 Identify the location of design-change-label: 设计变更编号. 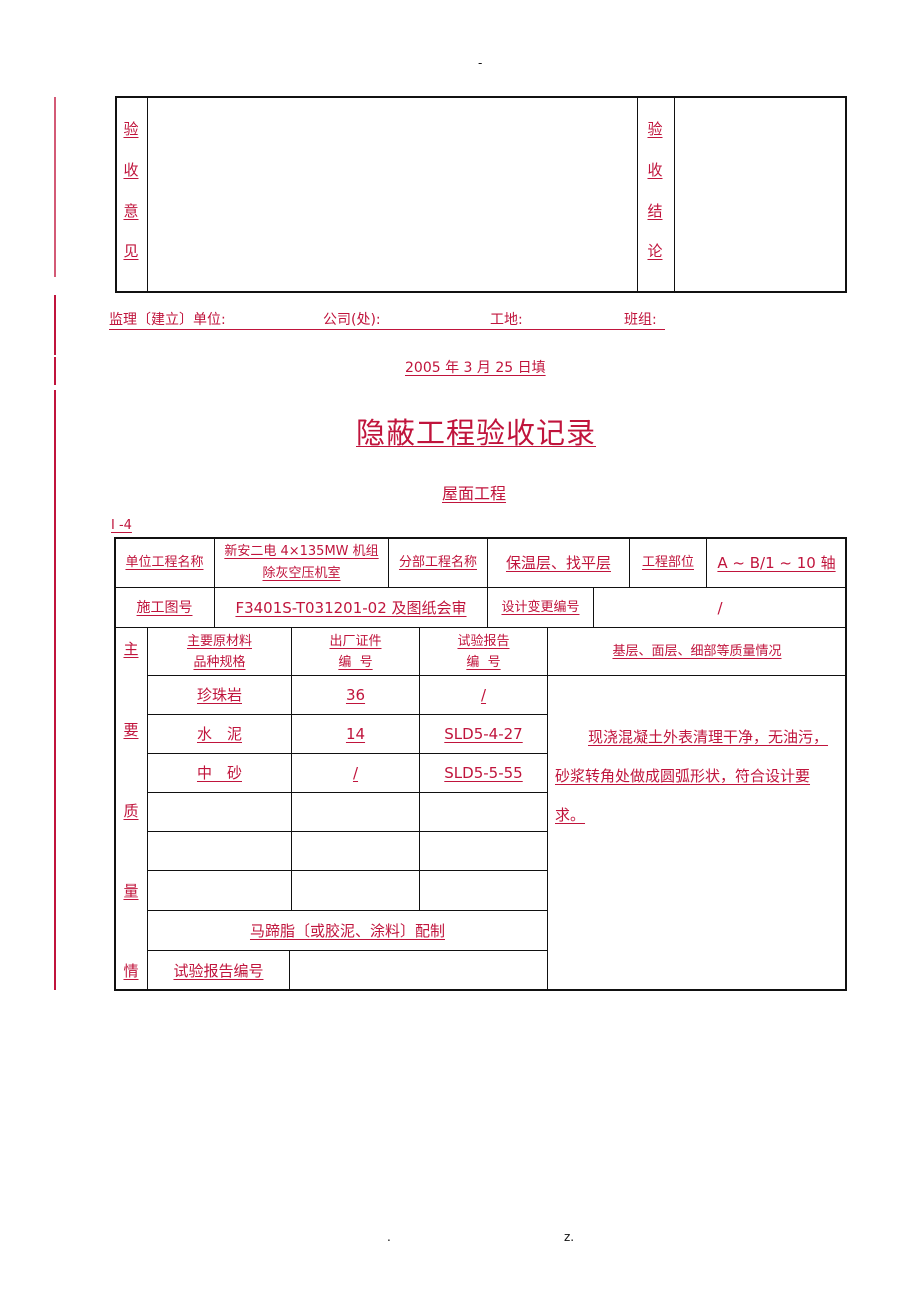
(540, 607).